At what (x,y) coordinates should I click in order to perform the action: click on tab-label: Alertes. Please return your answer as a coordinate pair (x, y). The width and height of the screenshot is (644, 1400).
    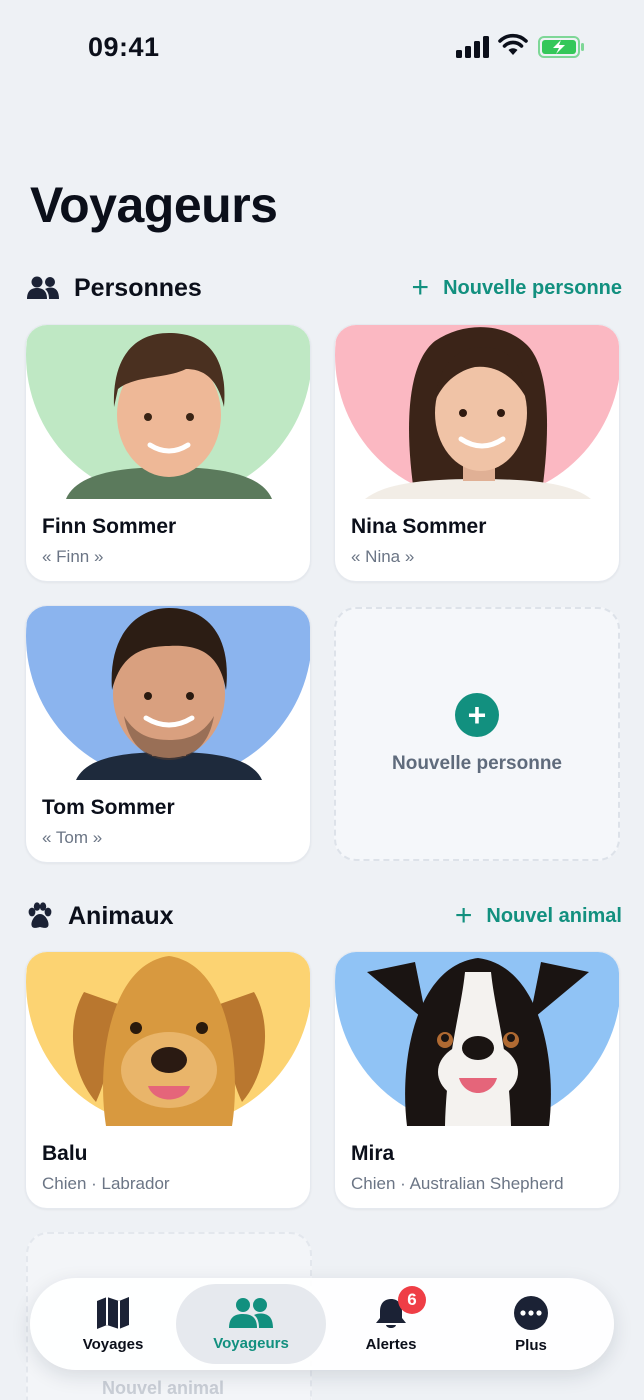
    Looking at the image, I should click on (391, 1344).